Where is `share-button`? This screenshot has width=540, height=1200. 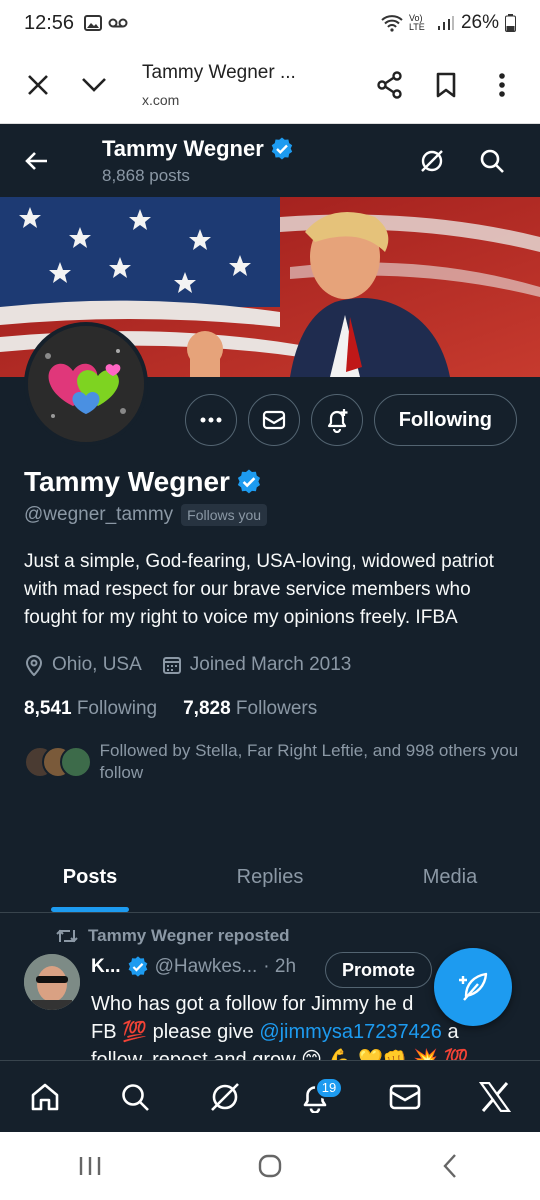 share-button is located at coordinates (390, 85).